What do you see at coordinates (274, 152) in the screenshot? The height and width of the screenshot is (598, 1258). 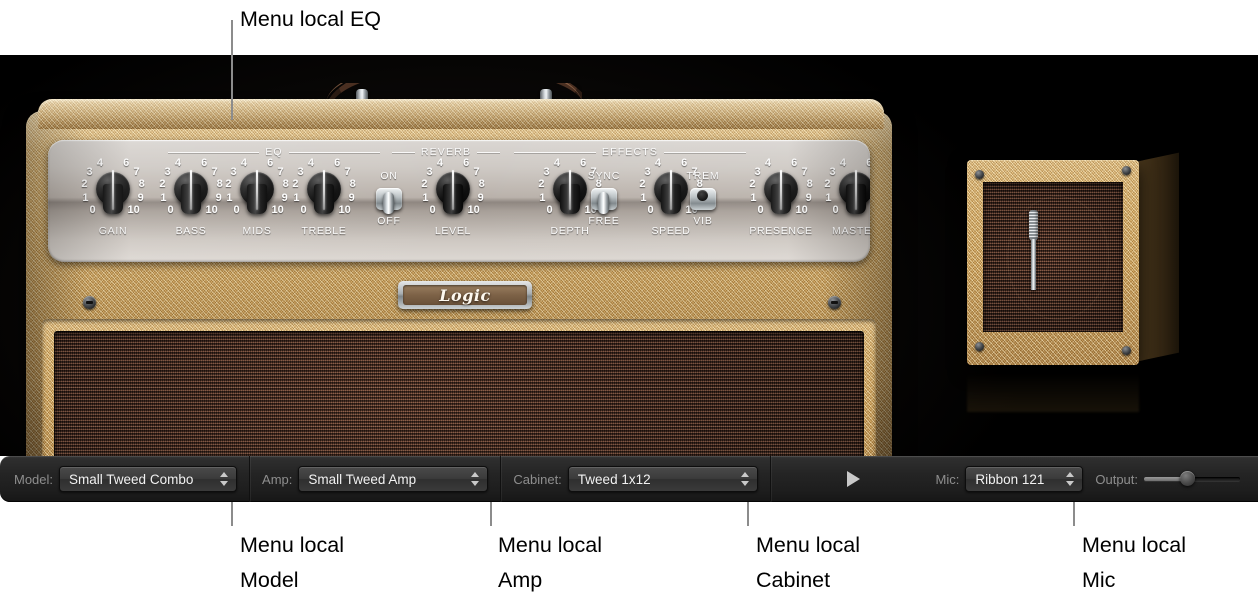 I see `section-header-eq: EQ` at bounding box center [274, 152].